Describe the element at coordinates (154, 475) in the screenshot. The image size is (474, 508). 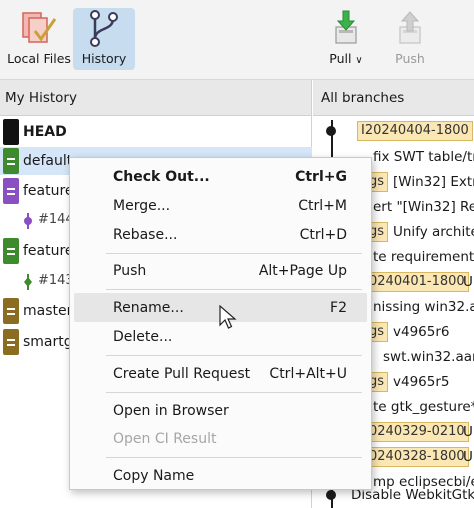
I see `menu-item-label: Copy Name` at that location.